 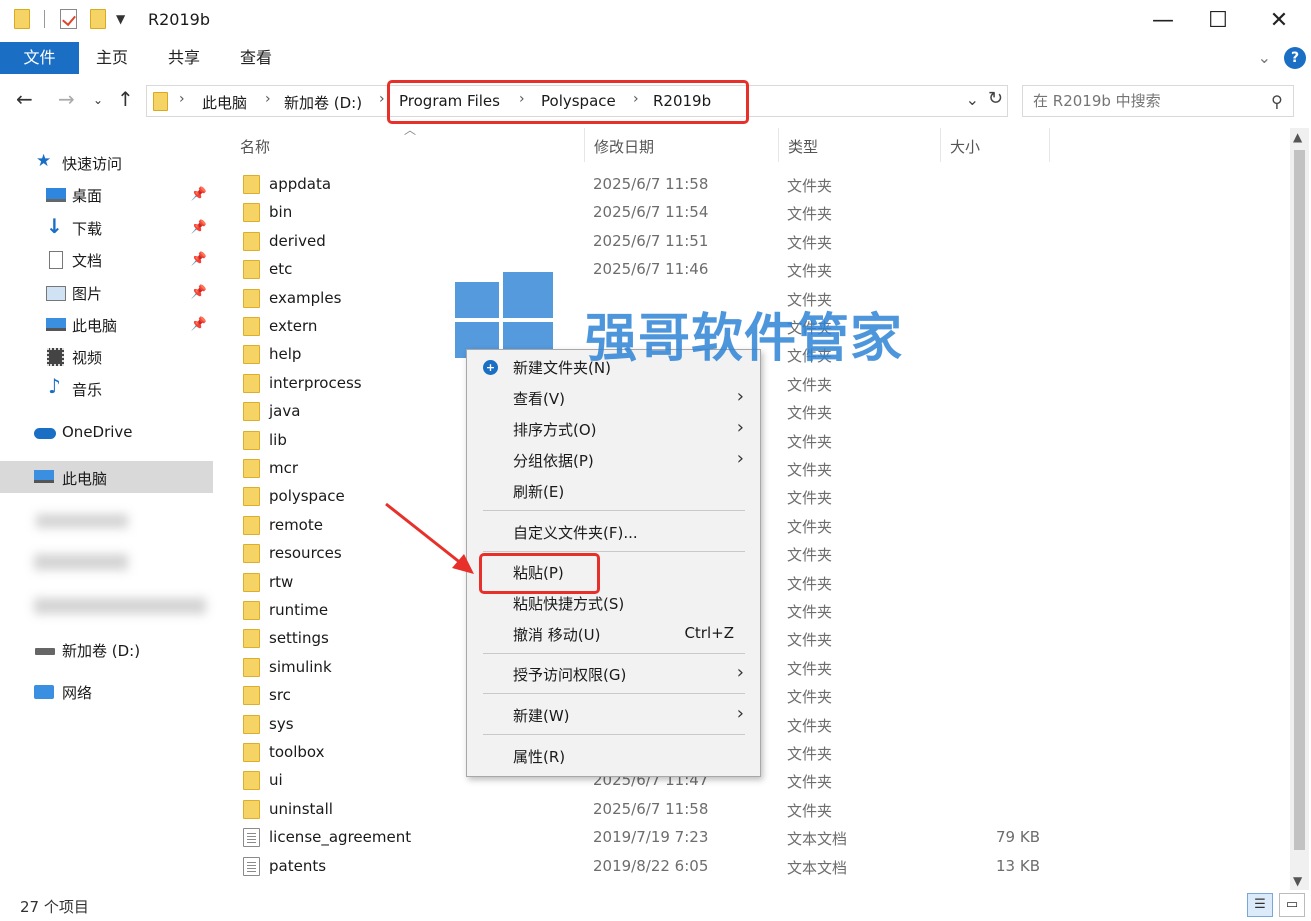 I want to click on sidebar-item-drive-d: 新加卷 (D:), so click(x=106, y=650).